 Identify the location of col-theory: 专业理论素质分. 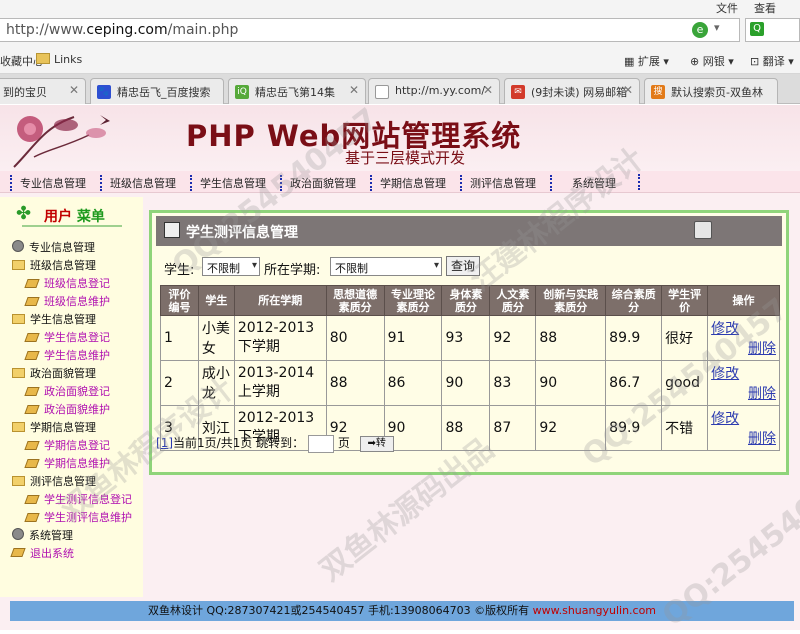
(413, 300).